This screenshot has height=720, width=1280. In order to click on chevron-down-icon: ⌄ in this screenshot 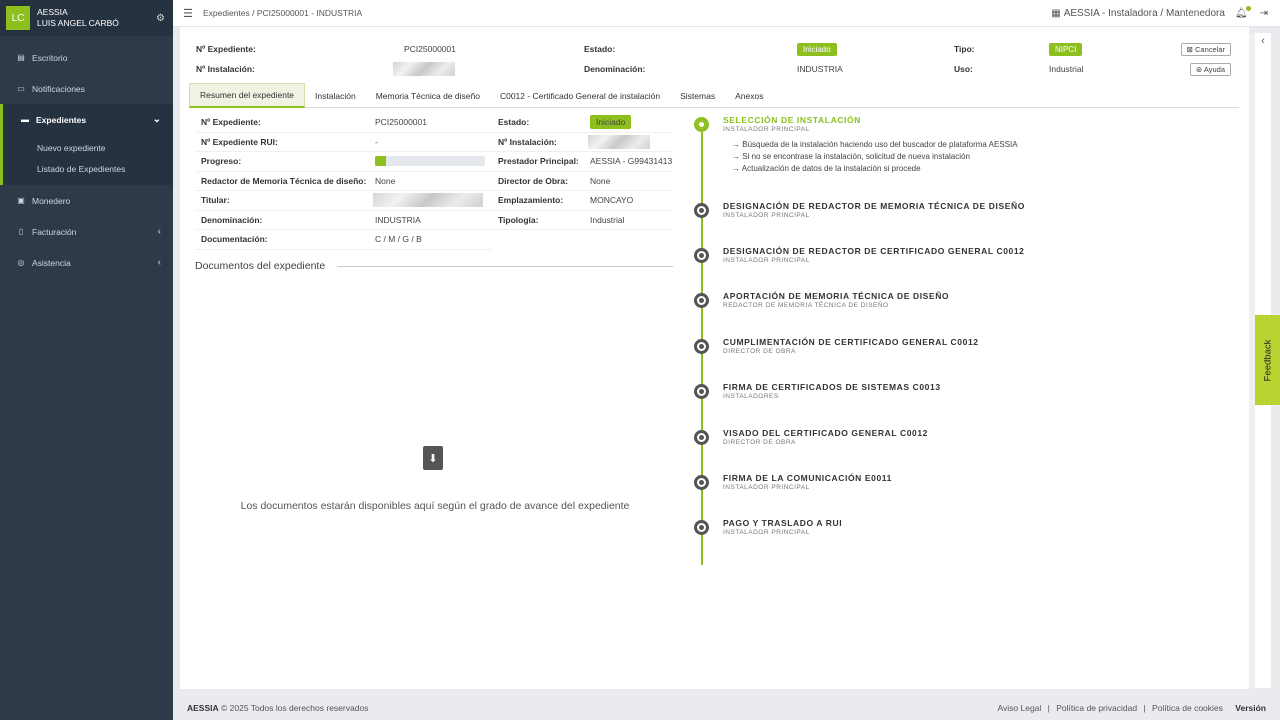, I will do `click(156, 119)`.